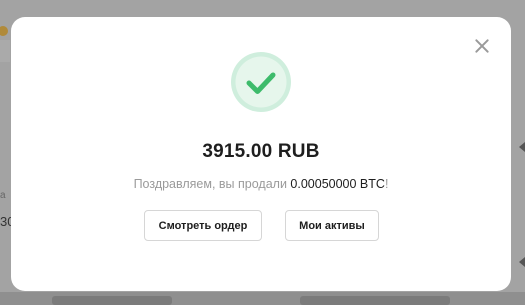 The width and height of the screenshot is (525, 305). What do you see at coordinates (261, 82) in the screenshot?
I see `success-check-icon` at bounding box center [261, 82].